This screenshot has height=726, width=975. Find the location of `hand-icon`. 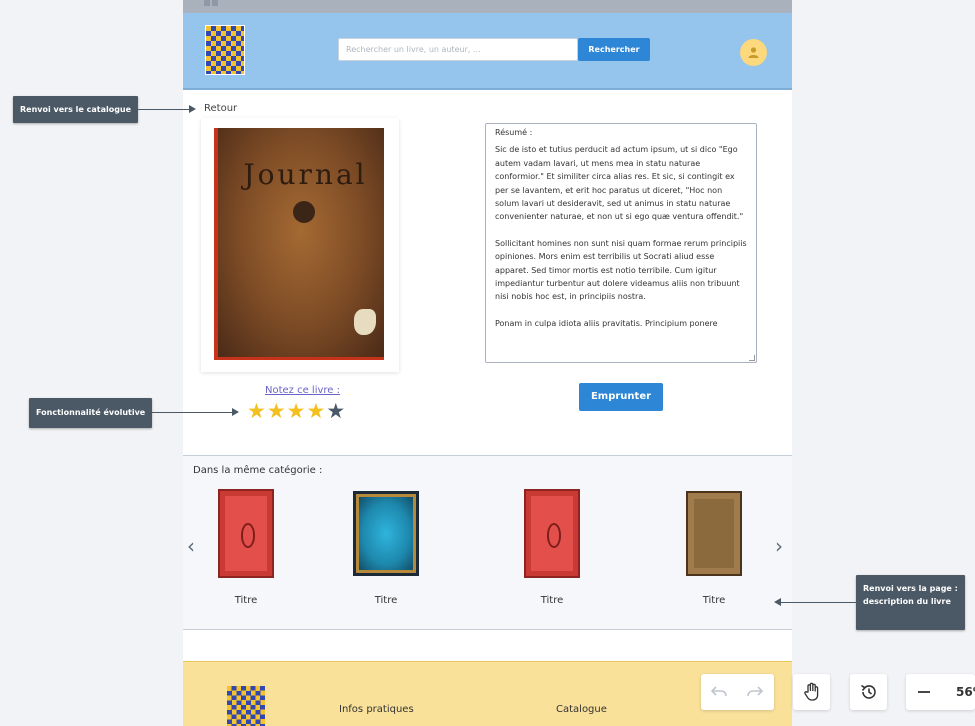

hand-icon is located at coordinates (811, 691).